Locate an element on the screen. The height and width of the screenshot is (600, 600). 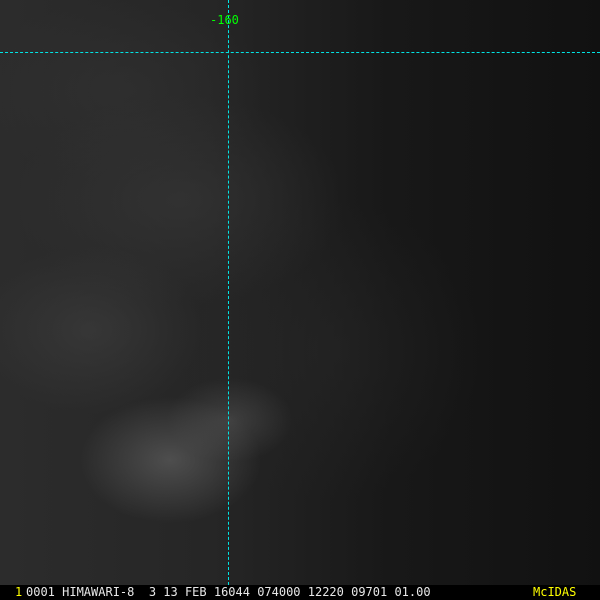
longitude-label: -160 is located at coordinates (224, 20).